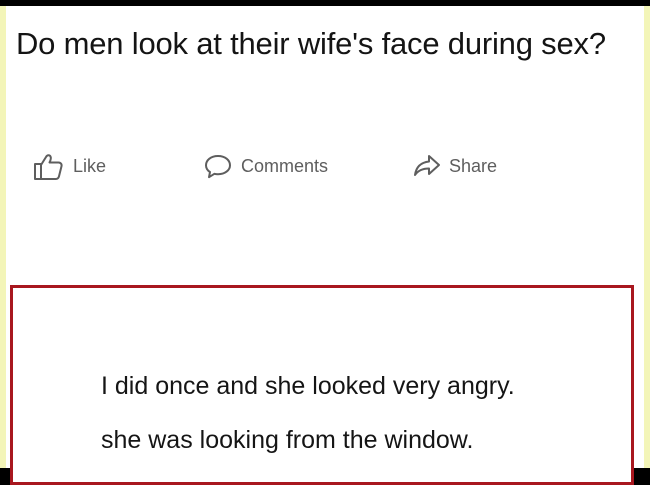  I want to click on share-label: Share, so click(473, 165).